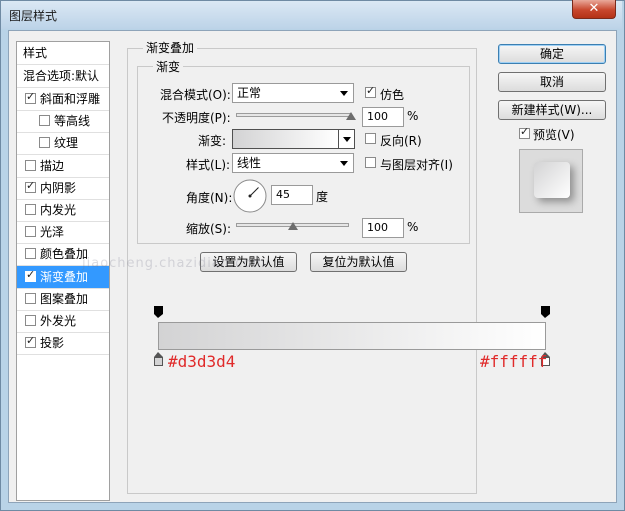 This screenshot has height=511, width=625. Describe the element at coordinates (212, 141) in the screenshot. I see `gradient-label: 渐变:` at that location.